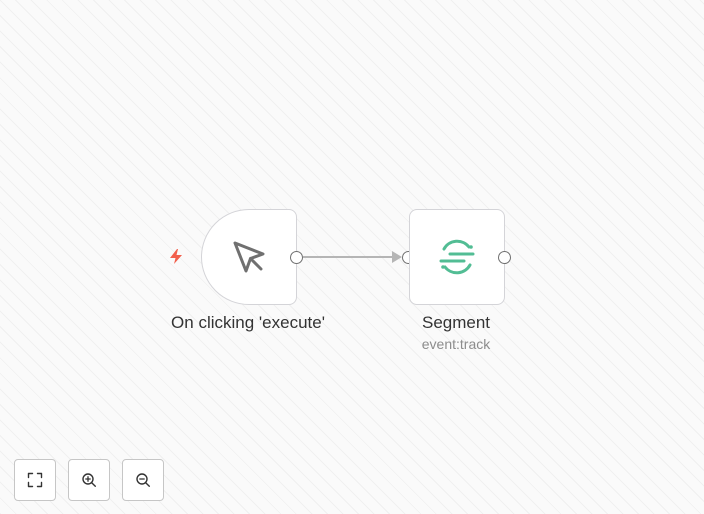  I want to click on zoom-out-icon, so click(143, 480).